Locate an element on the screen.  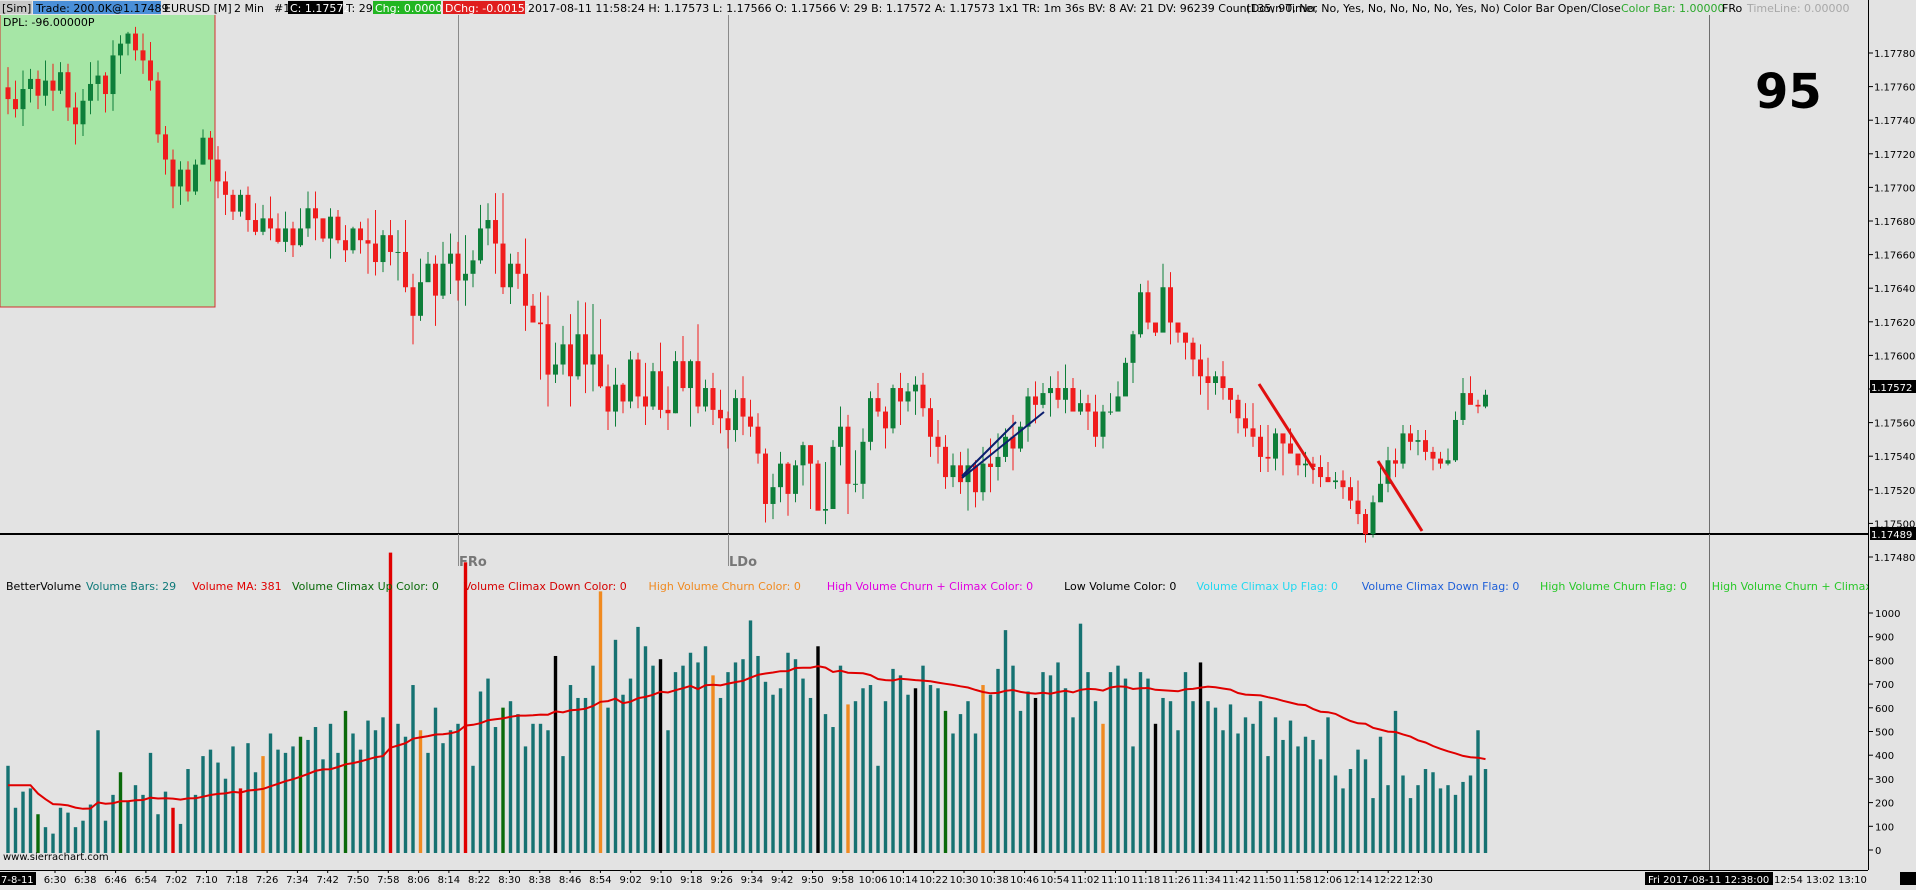
trade-info: Trade: 200.0K@1.17489 is located at coordinates (102, 8).